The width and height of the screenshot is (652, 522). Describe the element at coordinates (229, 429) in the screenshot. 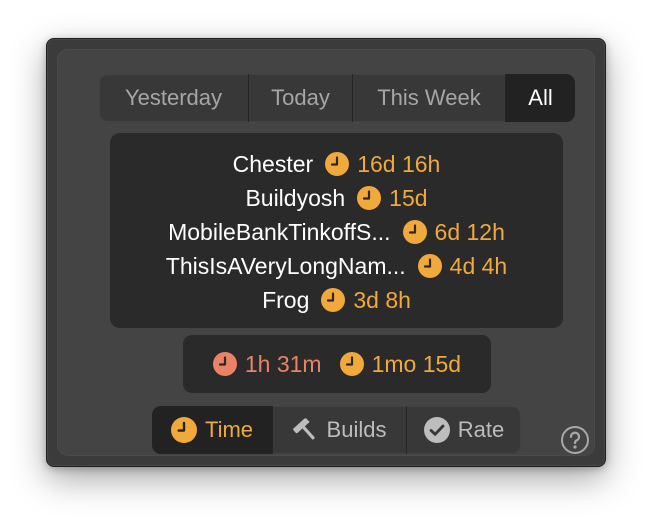

I see `tab-time-label: Time` at that location.